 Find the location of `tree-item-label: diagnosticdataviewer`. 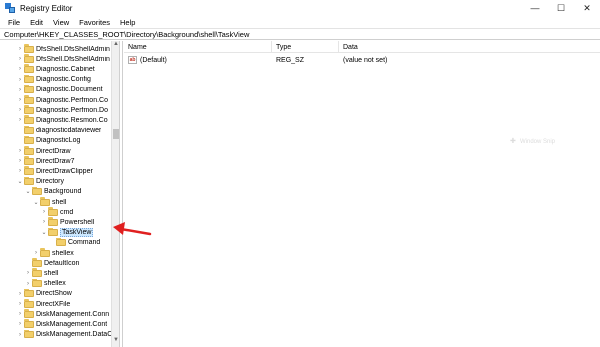

tree-item-label: diagnosticdataviewer is located at coordinates (69, 131).